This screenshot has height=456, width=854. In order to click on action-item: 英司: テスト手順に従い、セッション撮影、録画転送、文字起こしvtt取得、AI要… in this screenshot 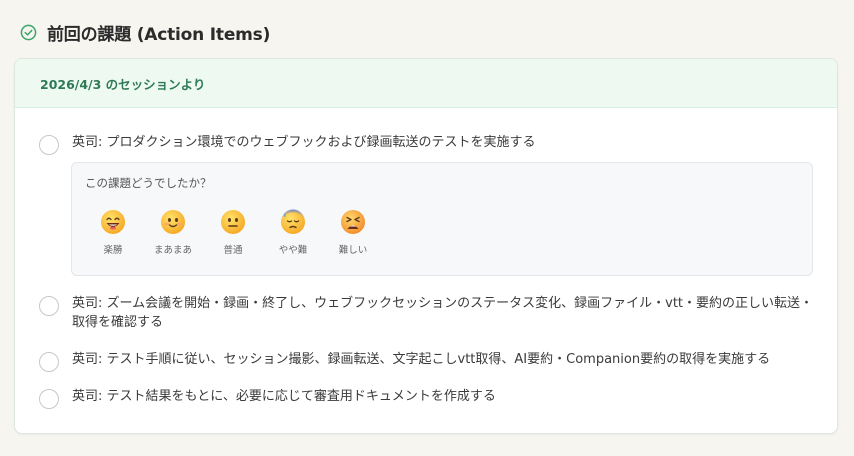, I will do `click(426, 361)`.